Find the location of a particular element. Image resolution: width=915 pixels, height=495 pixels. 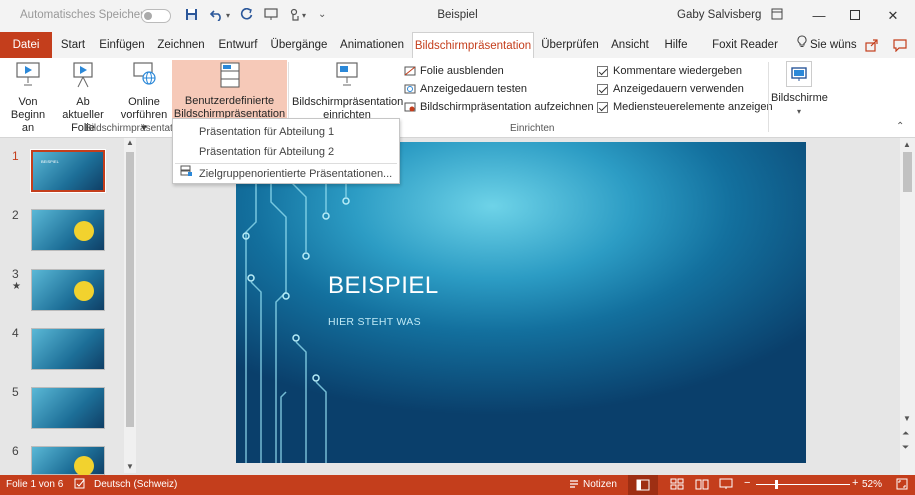

tab-insert: Einfügen is located at coordinates (122, 45).